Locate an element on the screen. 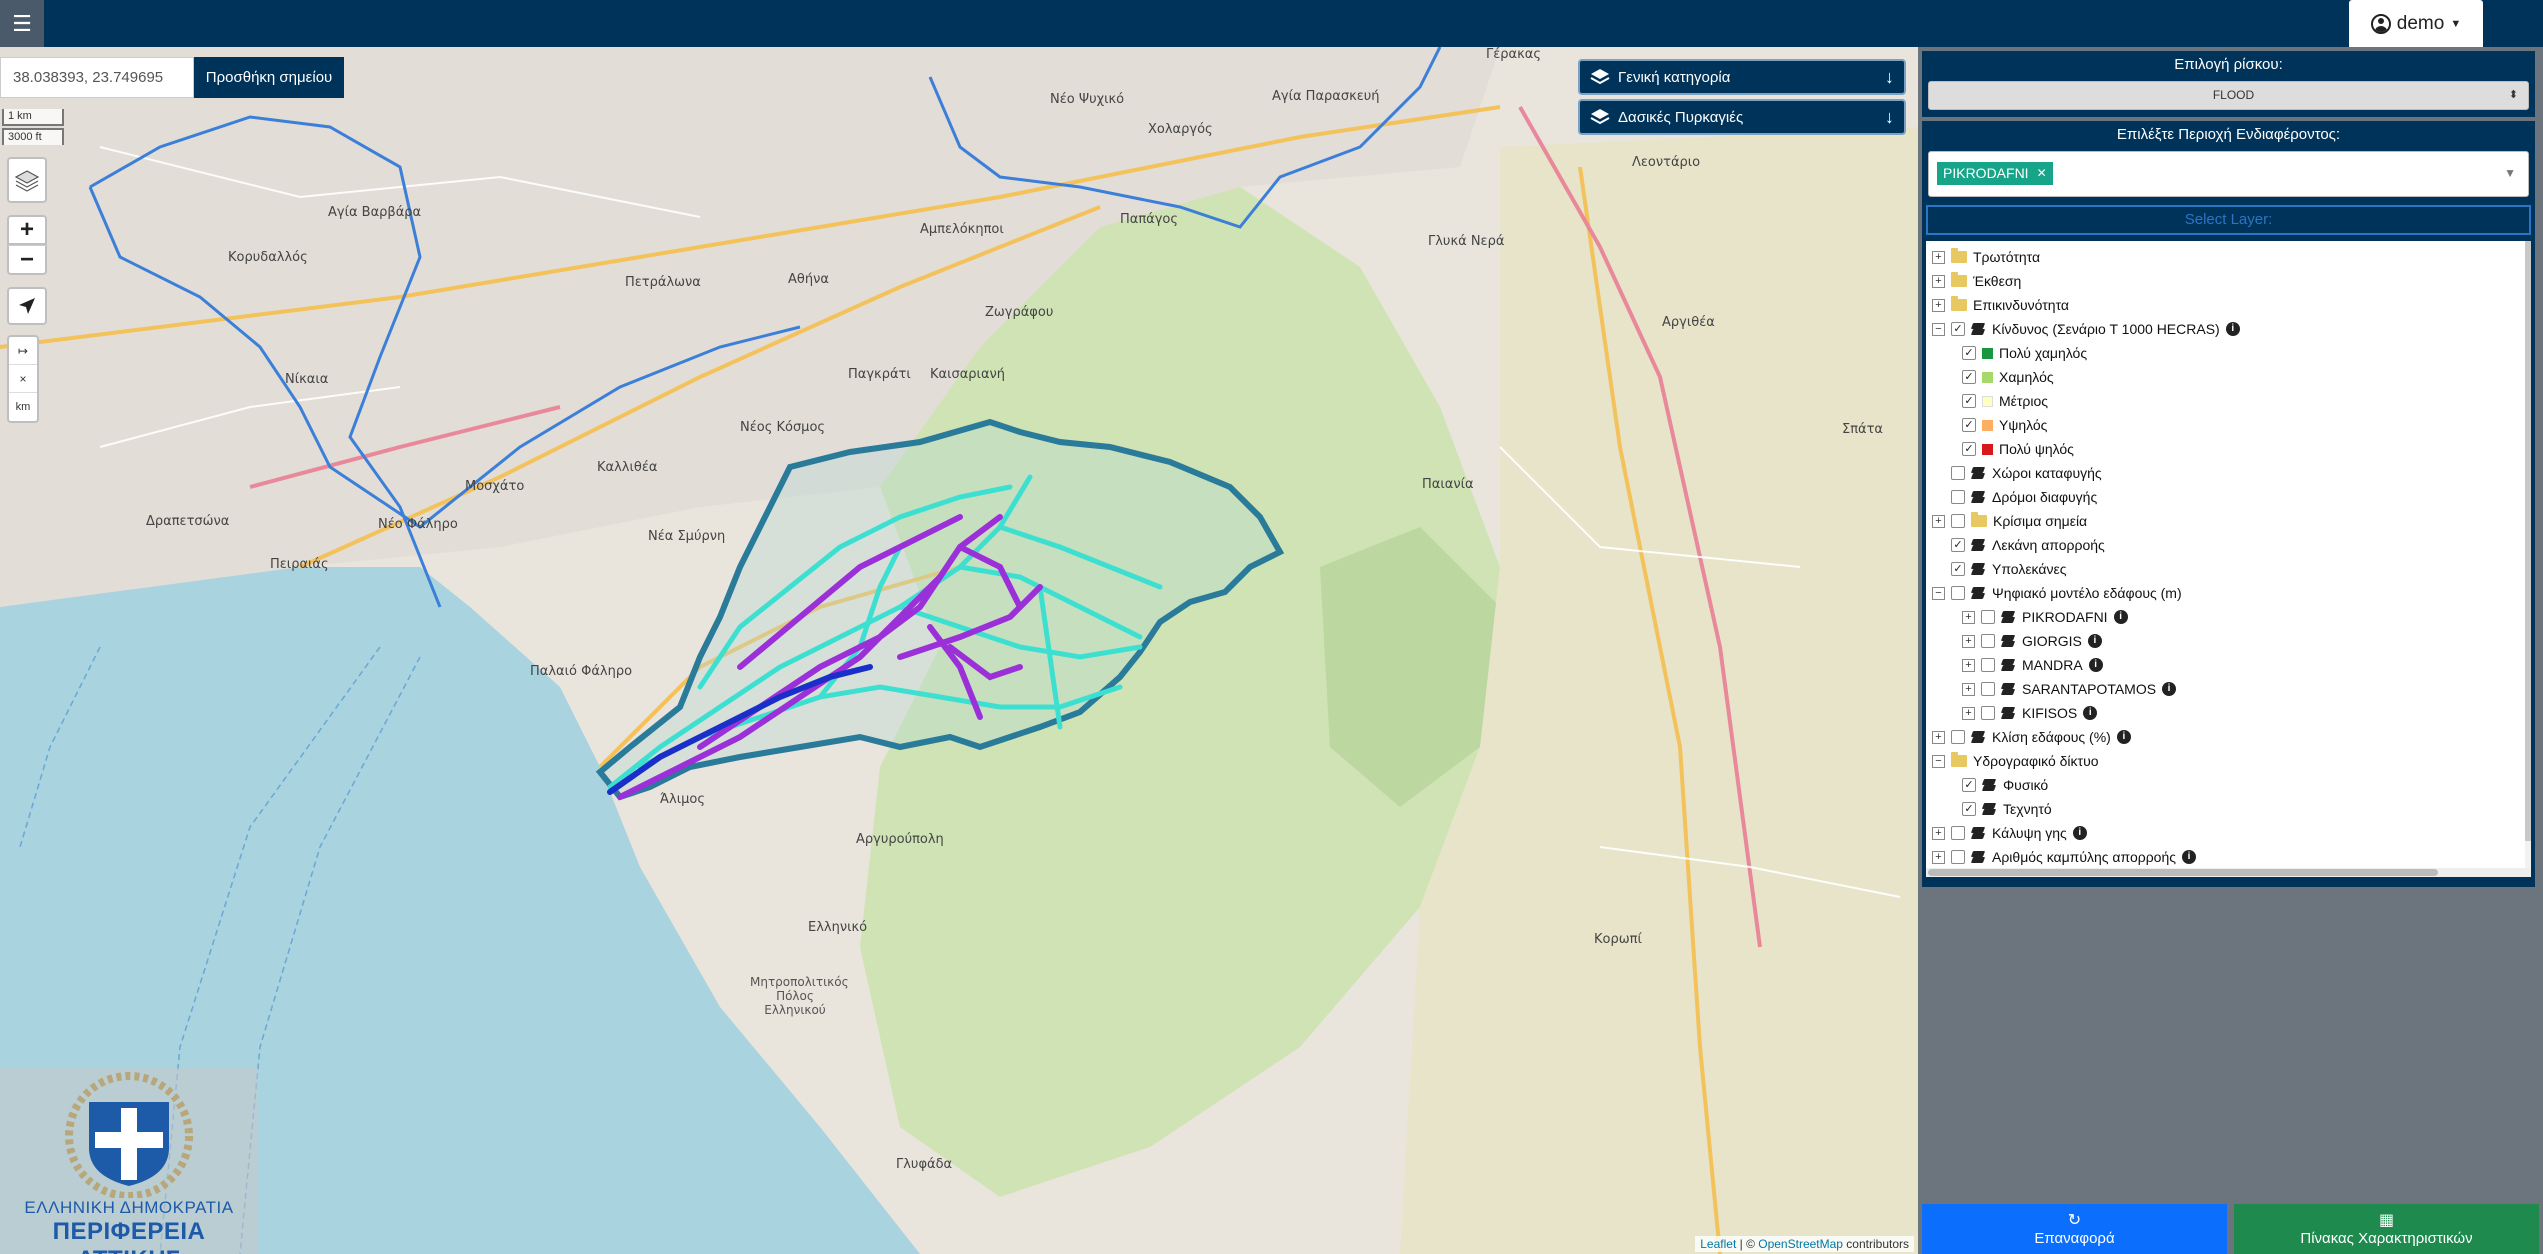 The height and width of the screenshot is (1254, 2543). area-multiselect: PIKRODAFNI ✕ ▼ is located at coordinates (2228, 174).